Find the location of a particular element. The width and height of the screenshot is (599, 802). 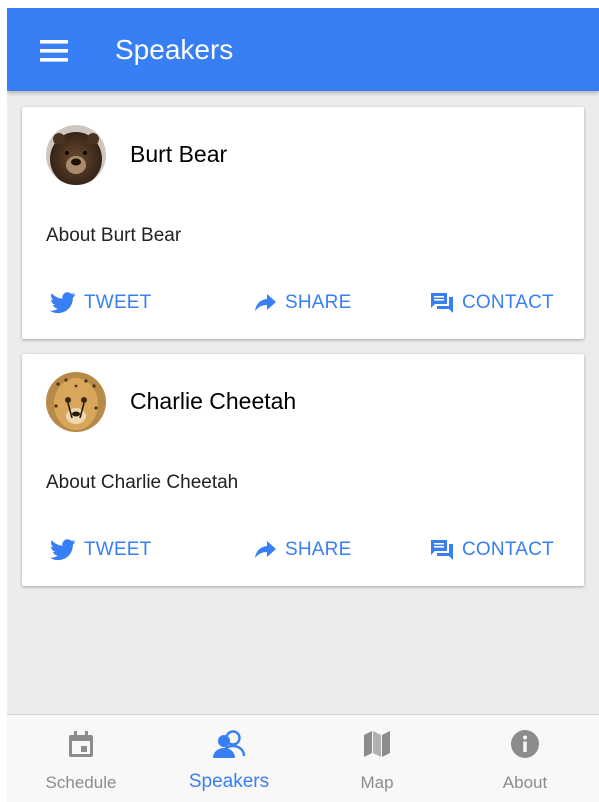

tab-label: About is located at coordinates (525, 782).